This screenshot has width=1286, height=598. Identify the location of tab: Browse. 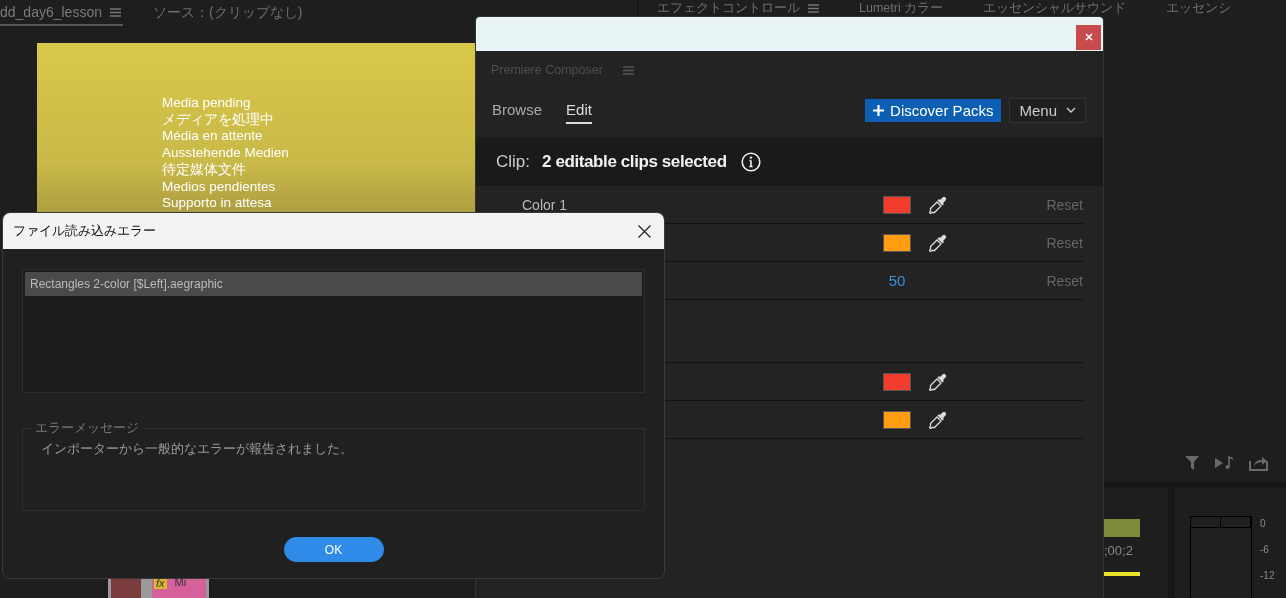
(517, 110).